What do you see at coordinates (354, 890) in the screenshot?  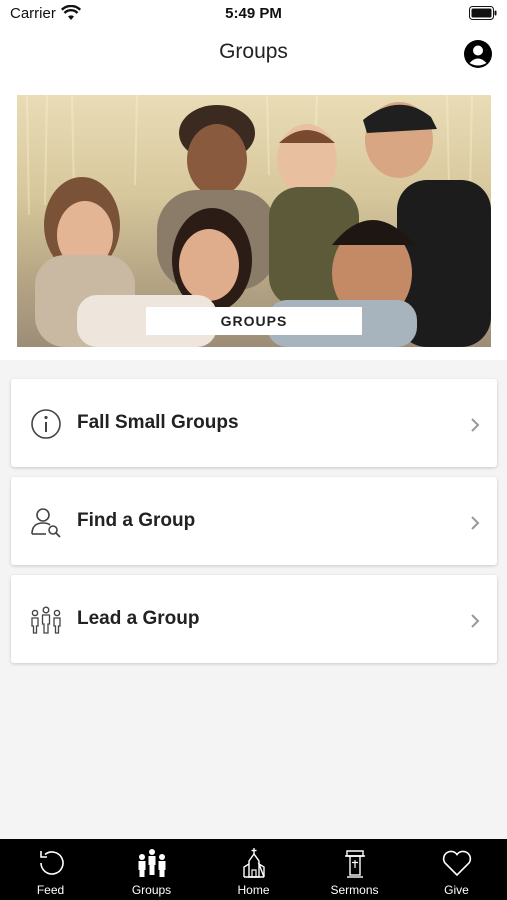 I see `tab-label: Sermons` at bounding box center [354, 890].